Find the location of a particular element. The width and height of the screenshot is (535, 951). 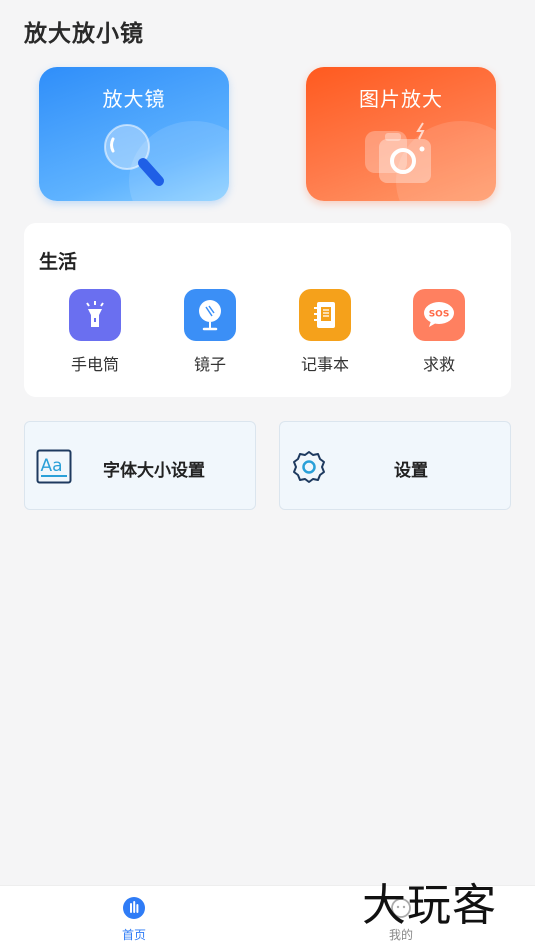

settings-button: 设置 is located at coordinates (395, 465).